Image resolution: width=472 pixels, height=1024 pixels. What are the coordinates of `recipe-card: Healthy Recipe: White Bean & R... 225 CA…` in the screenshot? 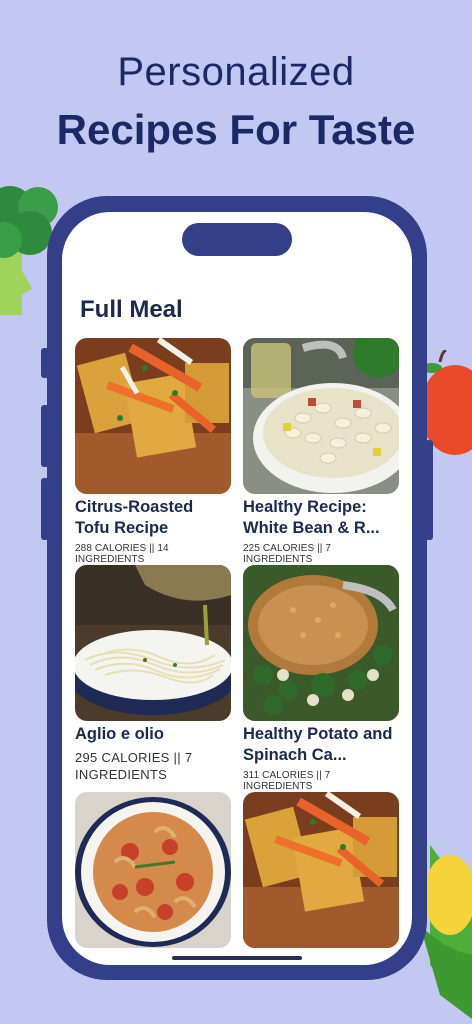 It's located at (321, 451).